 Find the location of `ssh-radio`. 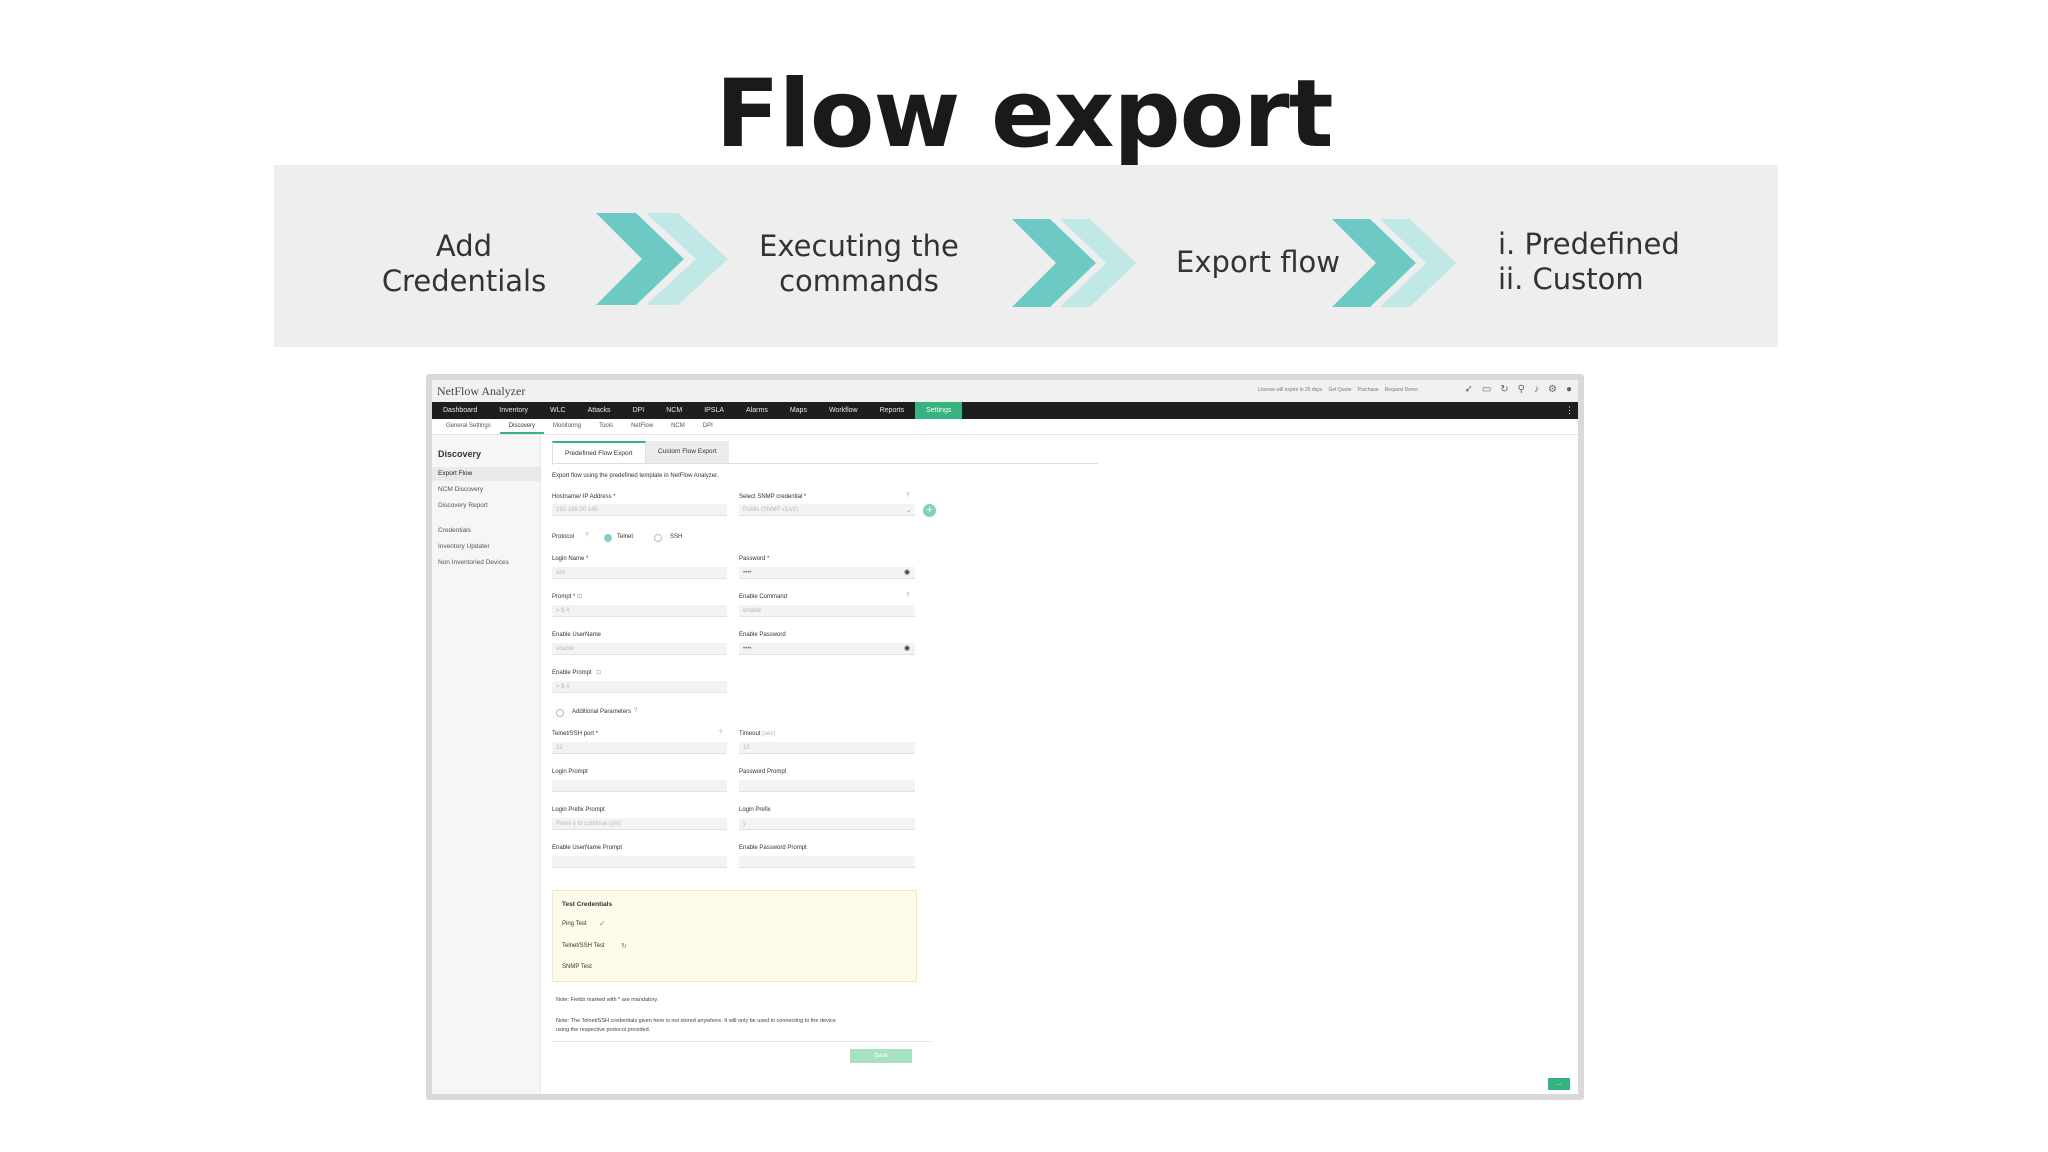

ssh-radio is located at coordinates (658, 538).